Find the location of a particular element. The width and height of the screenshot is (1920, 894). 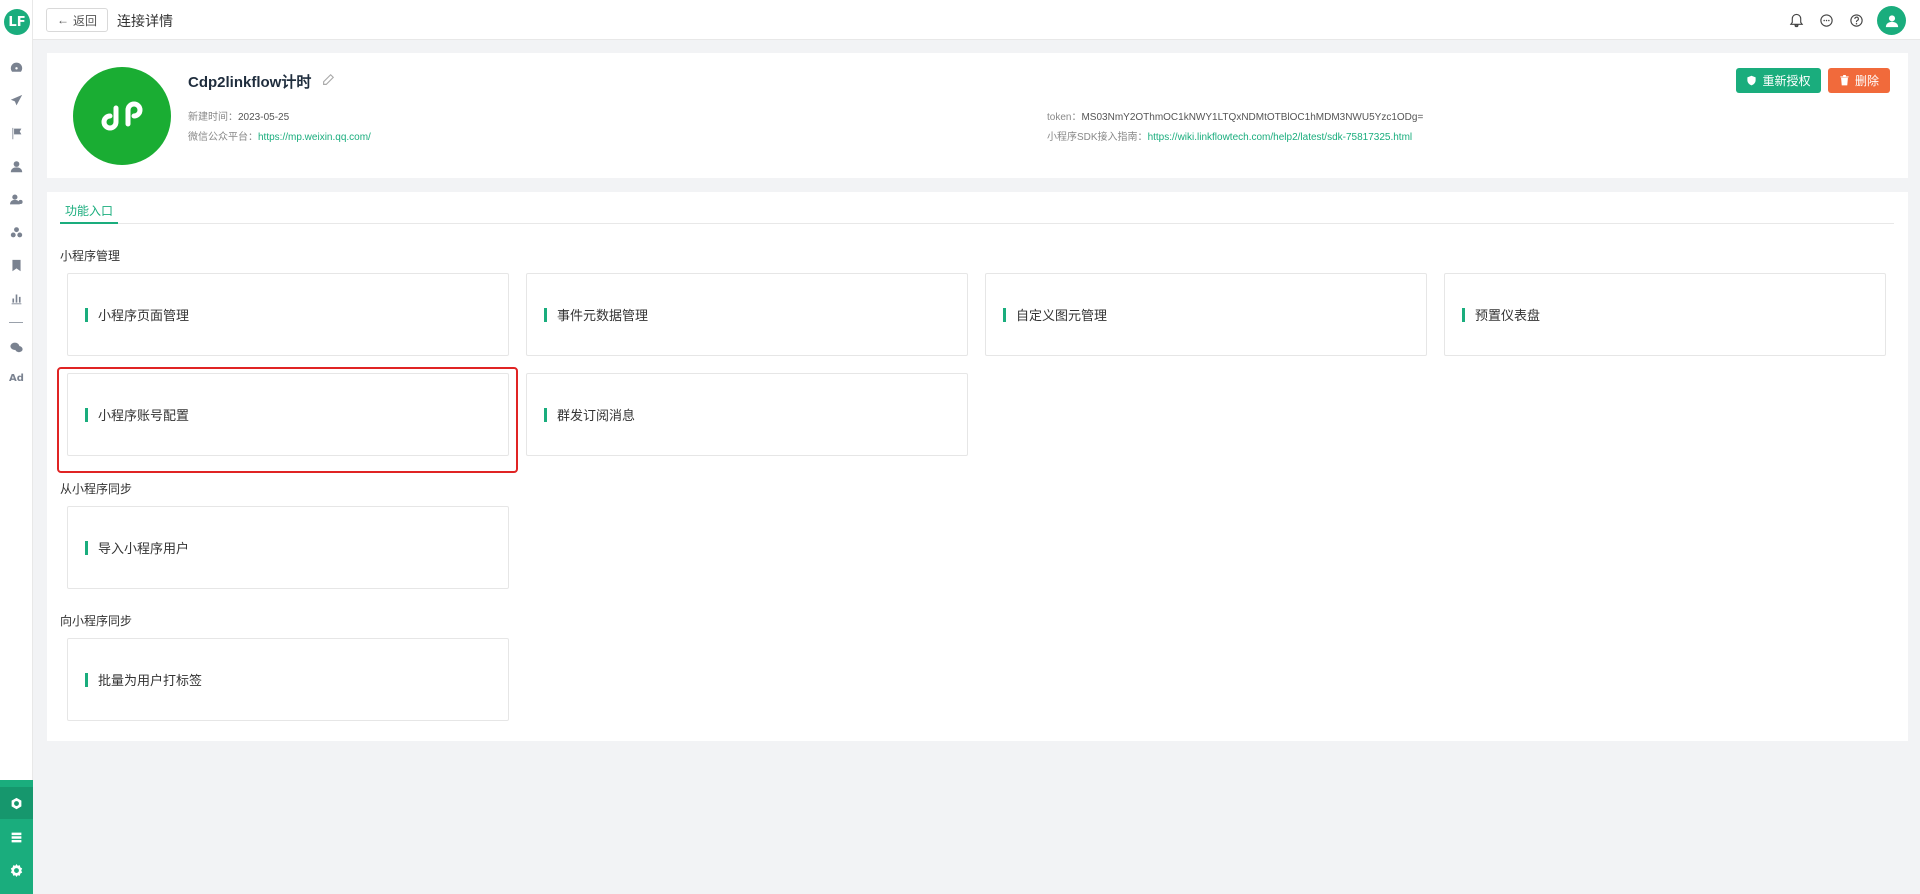

feature-label: 自定义图元管理 is located at coordinates (1062, 315).